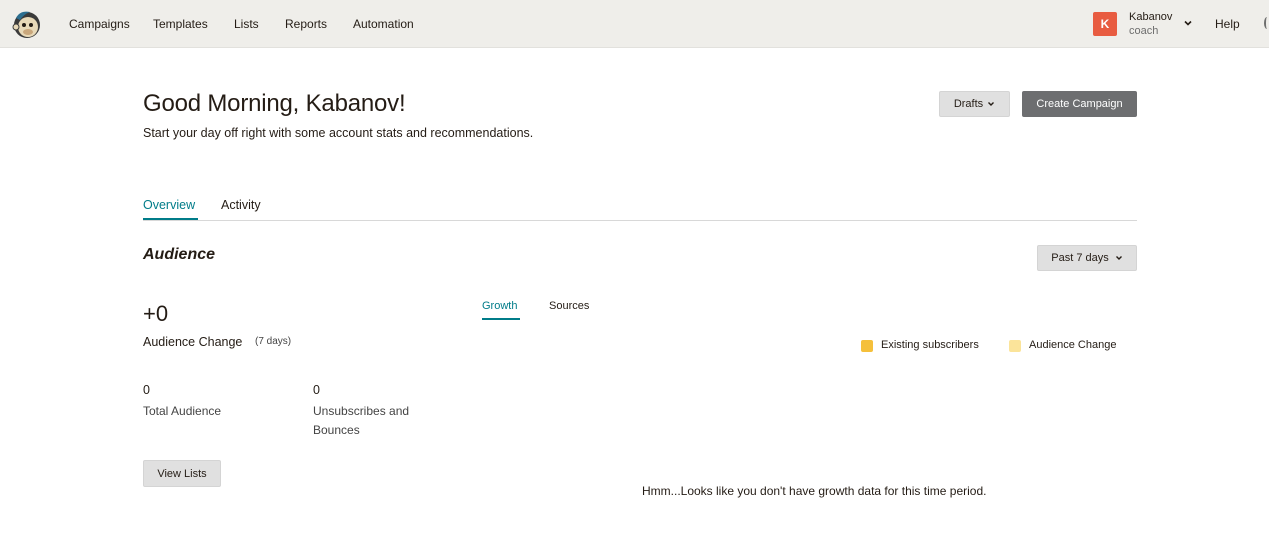 The image size is (1269, 537). I want to click on partial-icon, so click(1266, 23).